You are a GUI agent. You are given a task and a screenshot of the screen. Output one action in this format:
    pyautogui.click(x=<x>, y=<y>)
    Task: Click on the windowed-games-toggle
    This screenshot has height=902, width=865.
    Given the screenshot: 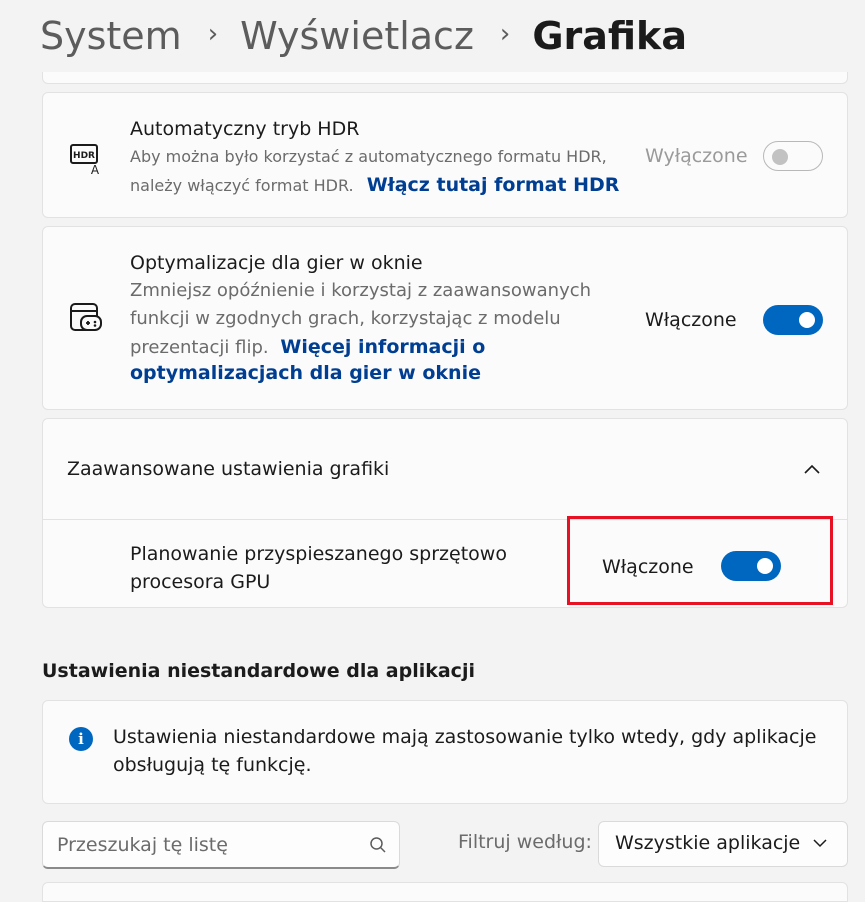 What is the action you would take?
    pyautogui.click(x=793, y=320)
    